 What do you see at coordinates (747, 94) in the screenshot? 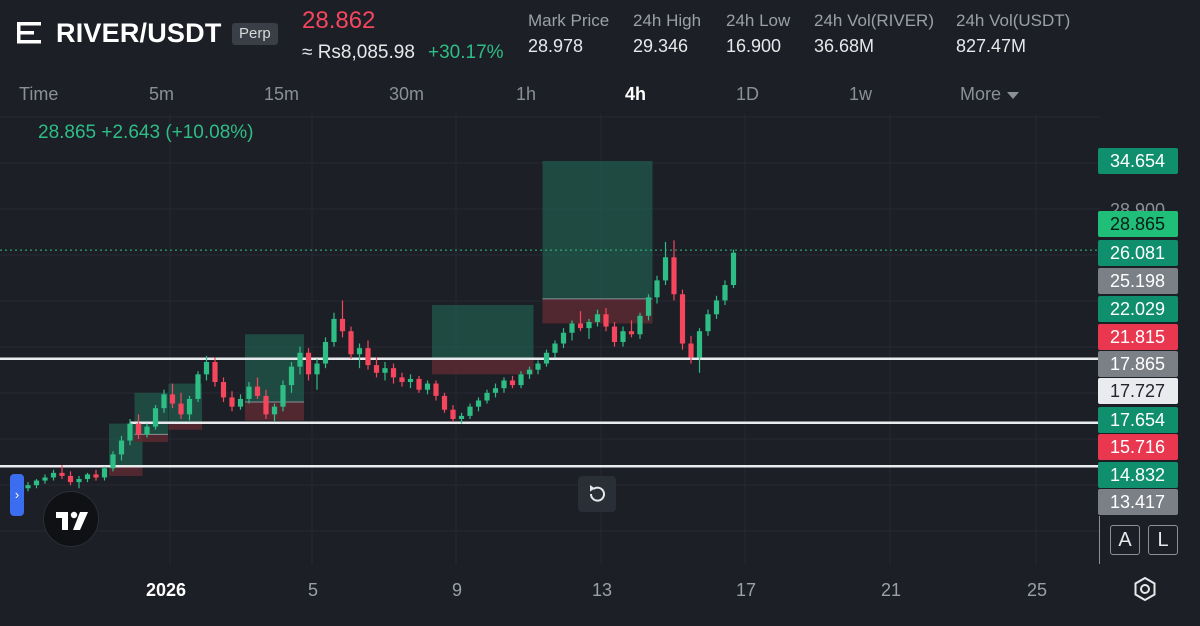
I see `tf-1d: 1D` at bounding box center [747, 94].